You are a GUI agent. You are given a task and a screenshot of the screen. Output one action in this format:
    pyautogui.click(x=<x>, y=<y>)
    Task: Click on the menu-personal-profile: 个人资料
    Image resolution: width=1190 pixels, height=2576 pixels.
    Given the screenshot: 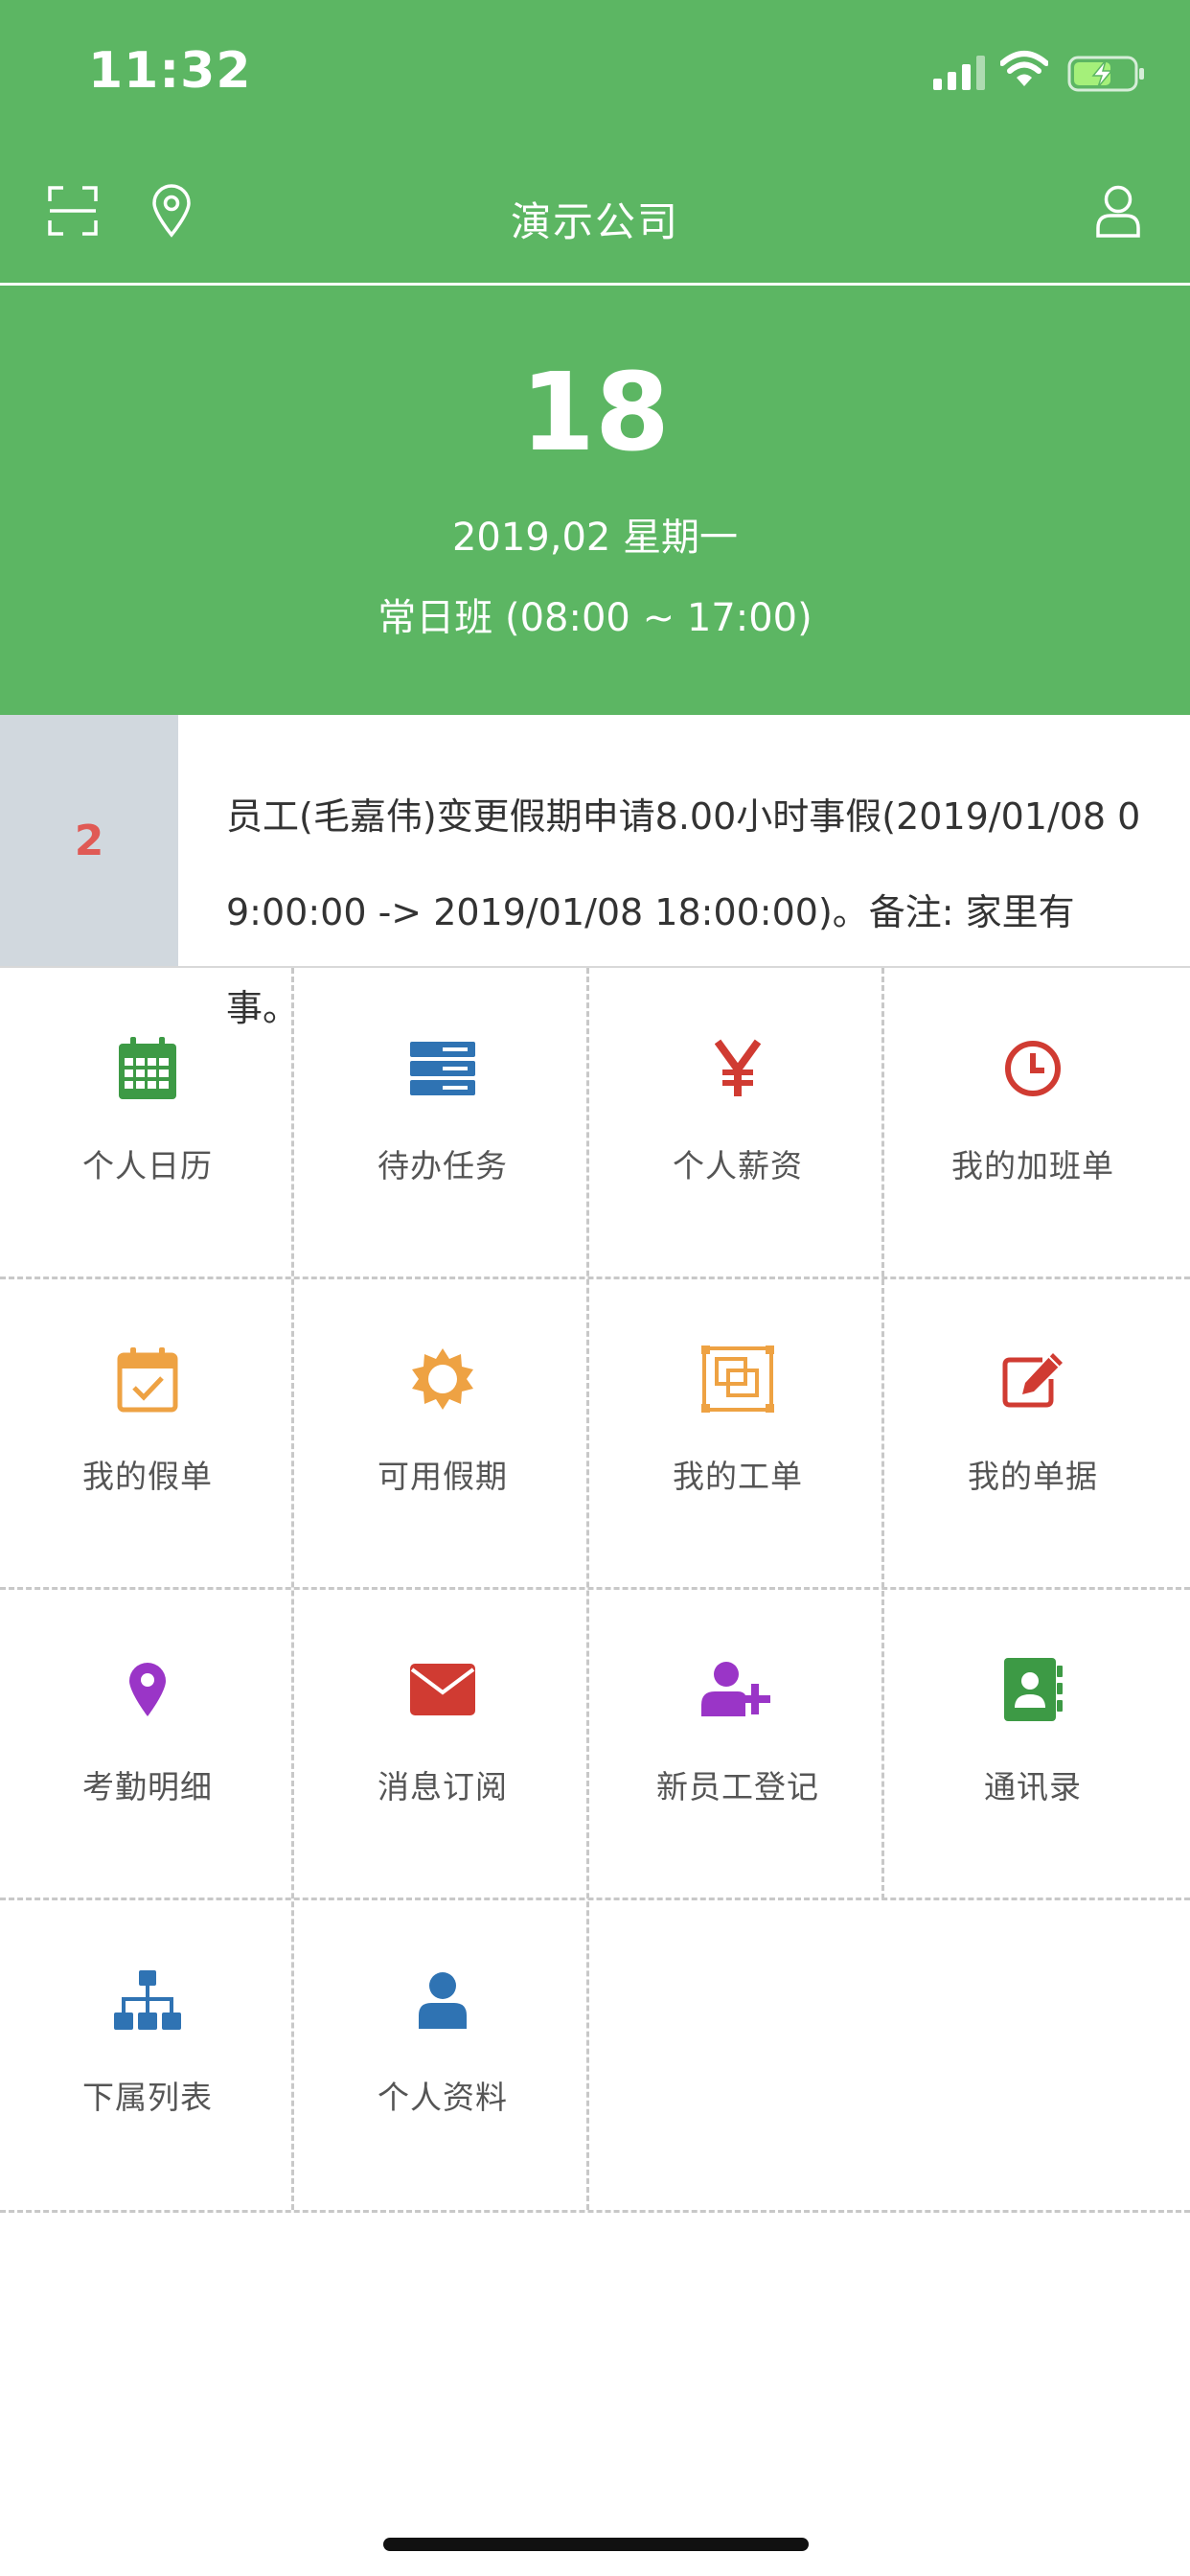 What is the action you would take?
    pyautogui.click(x=443, y=2054)
    